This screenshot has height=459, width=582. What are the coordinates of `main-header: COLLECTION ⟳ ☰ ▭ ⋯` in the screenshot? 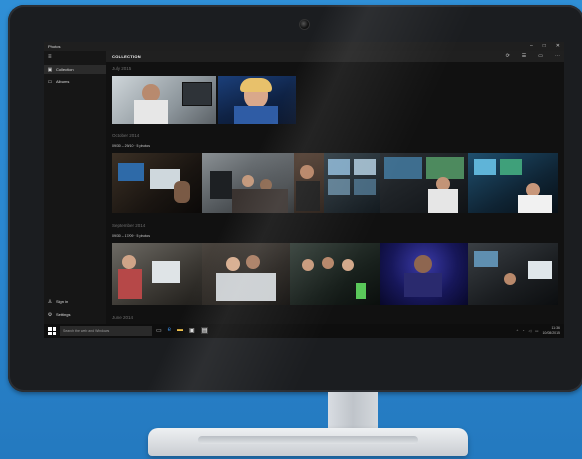 It's located at (335, 56).